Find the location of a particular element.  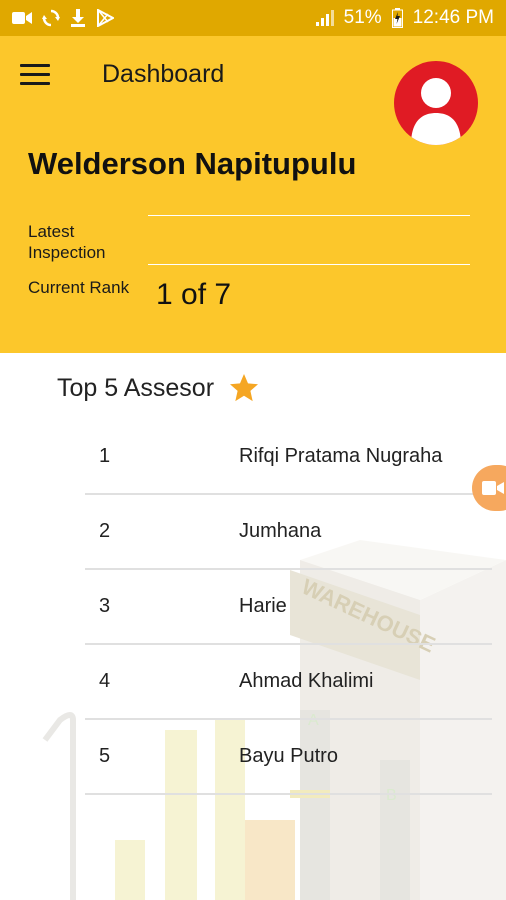

user-name: Welderson Napitupulu is located at coordinates (192, 163).